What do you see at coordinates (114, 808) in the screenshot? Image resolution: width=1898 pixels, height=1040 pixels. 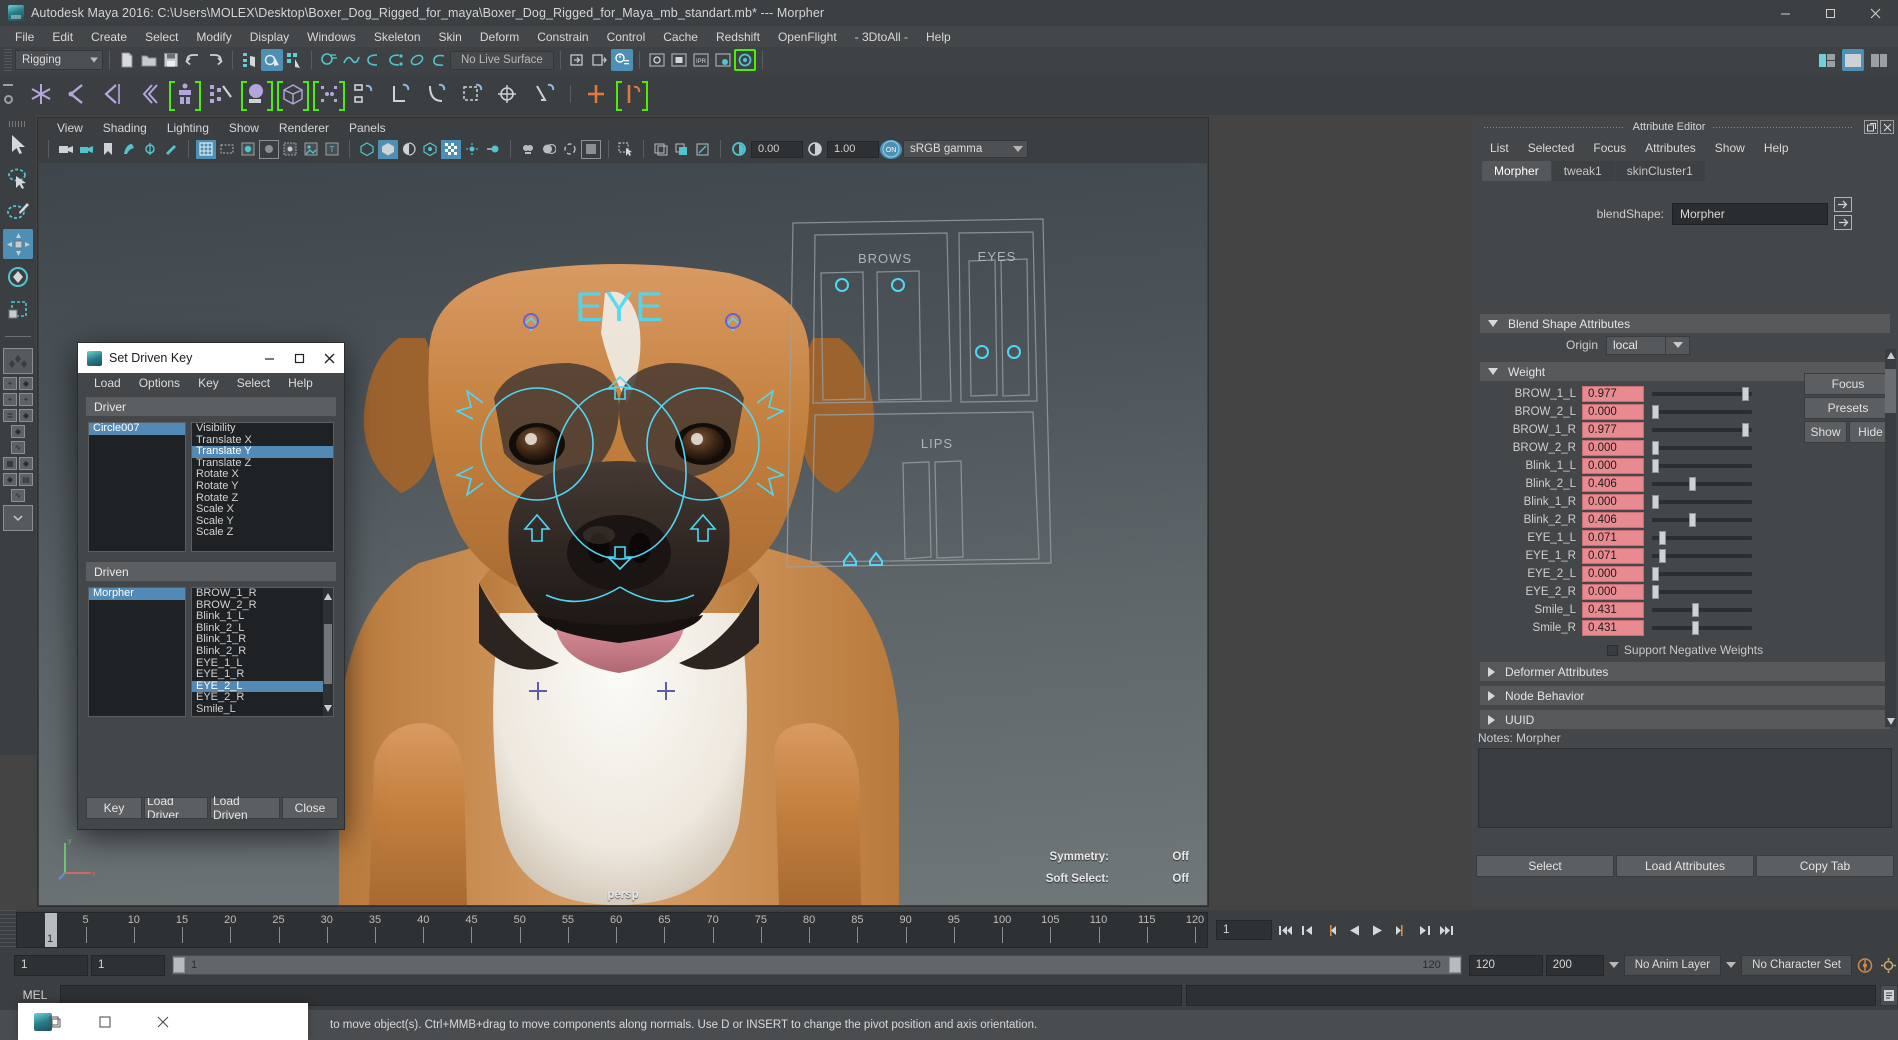 I see `key-button: Key` at bounding box center [114, 808].